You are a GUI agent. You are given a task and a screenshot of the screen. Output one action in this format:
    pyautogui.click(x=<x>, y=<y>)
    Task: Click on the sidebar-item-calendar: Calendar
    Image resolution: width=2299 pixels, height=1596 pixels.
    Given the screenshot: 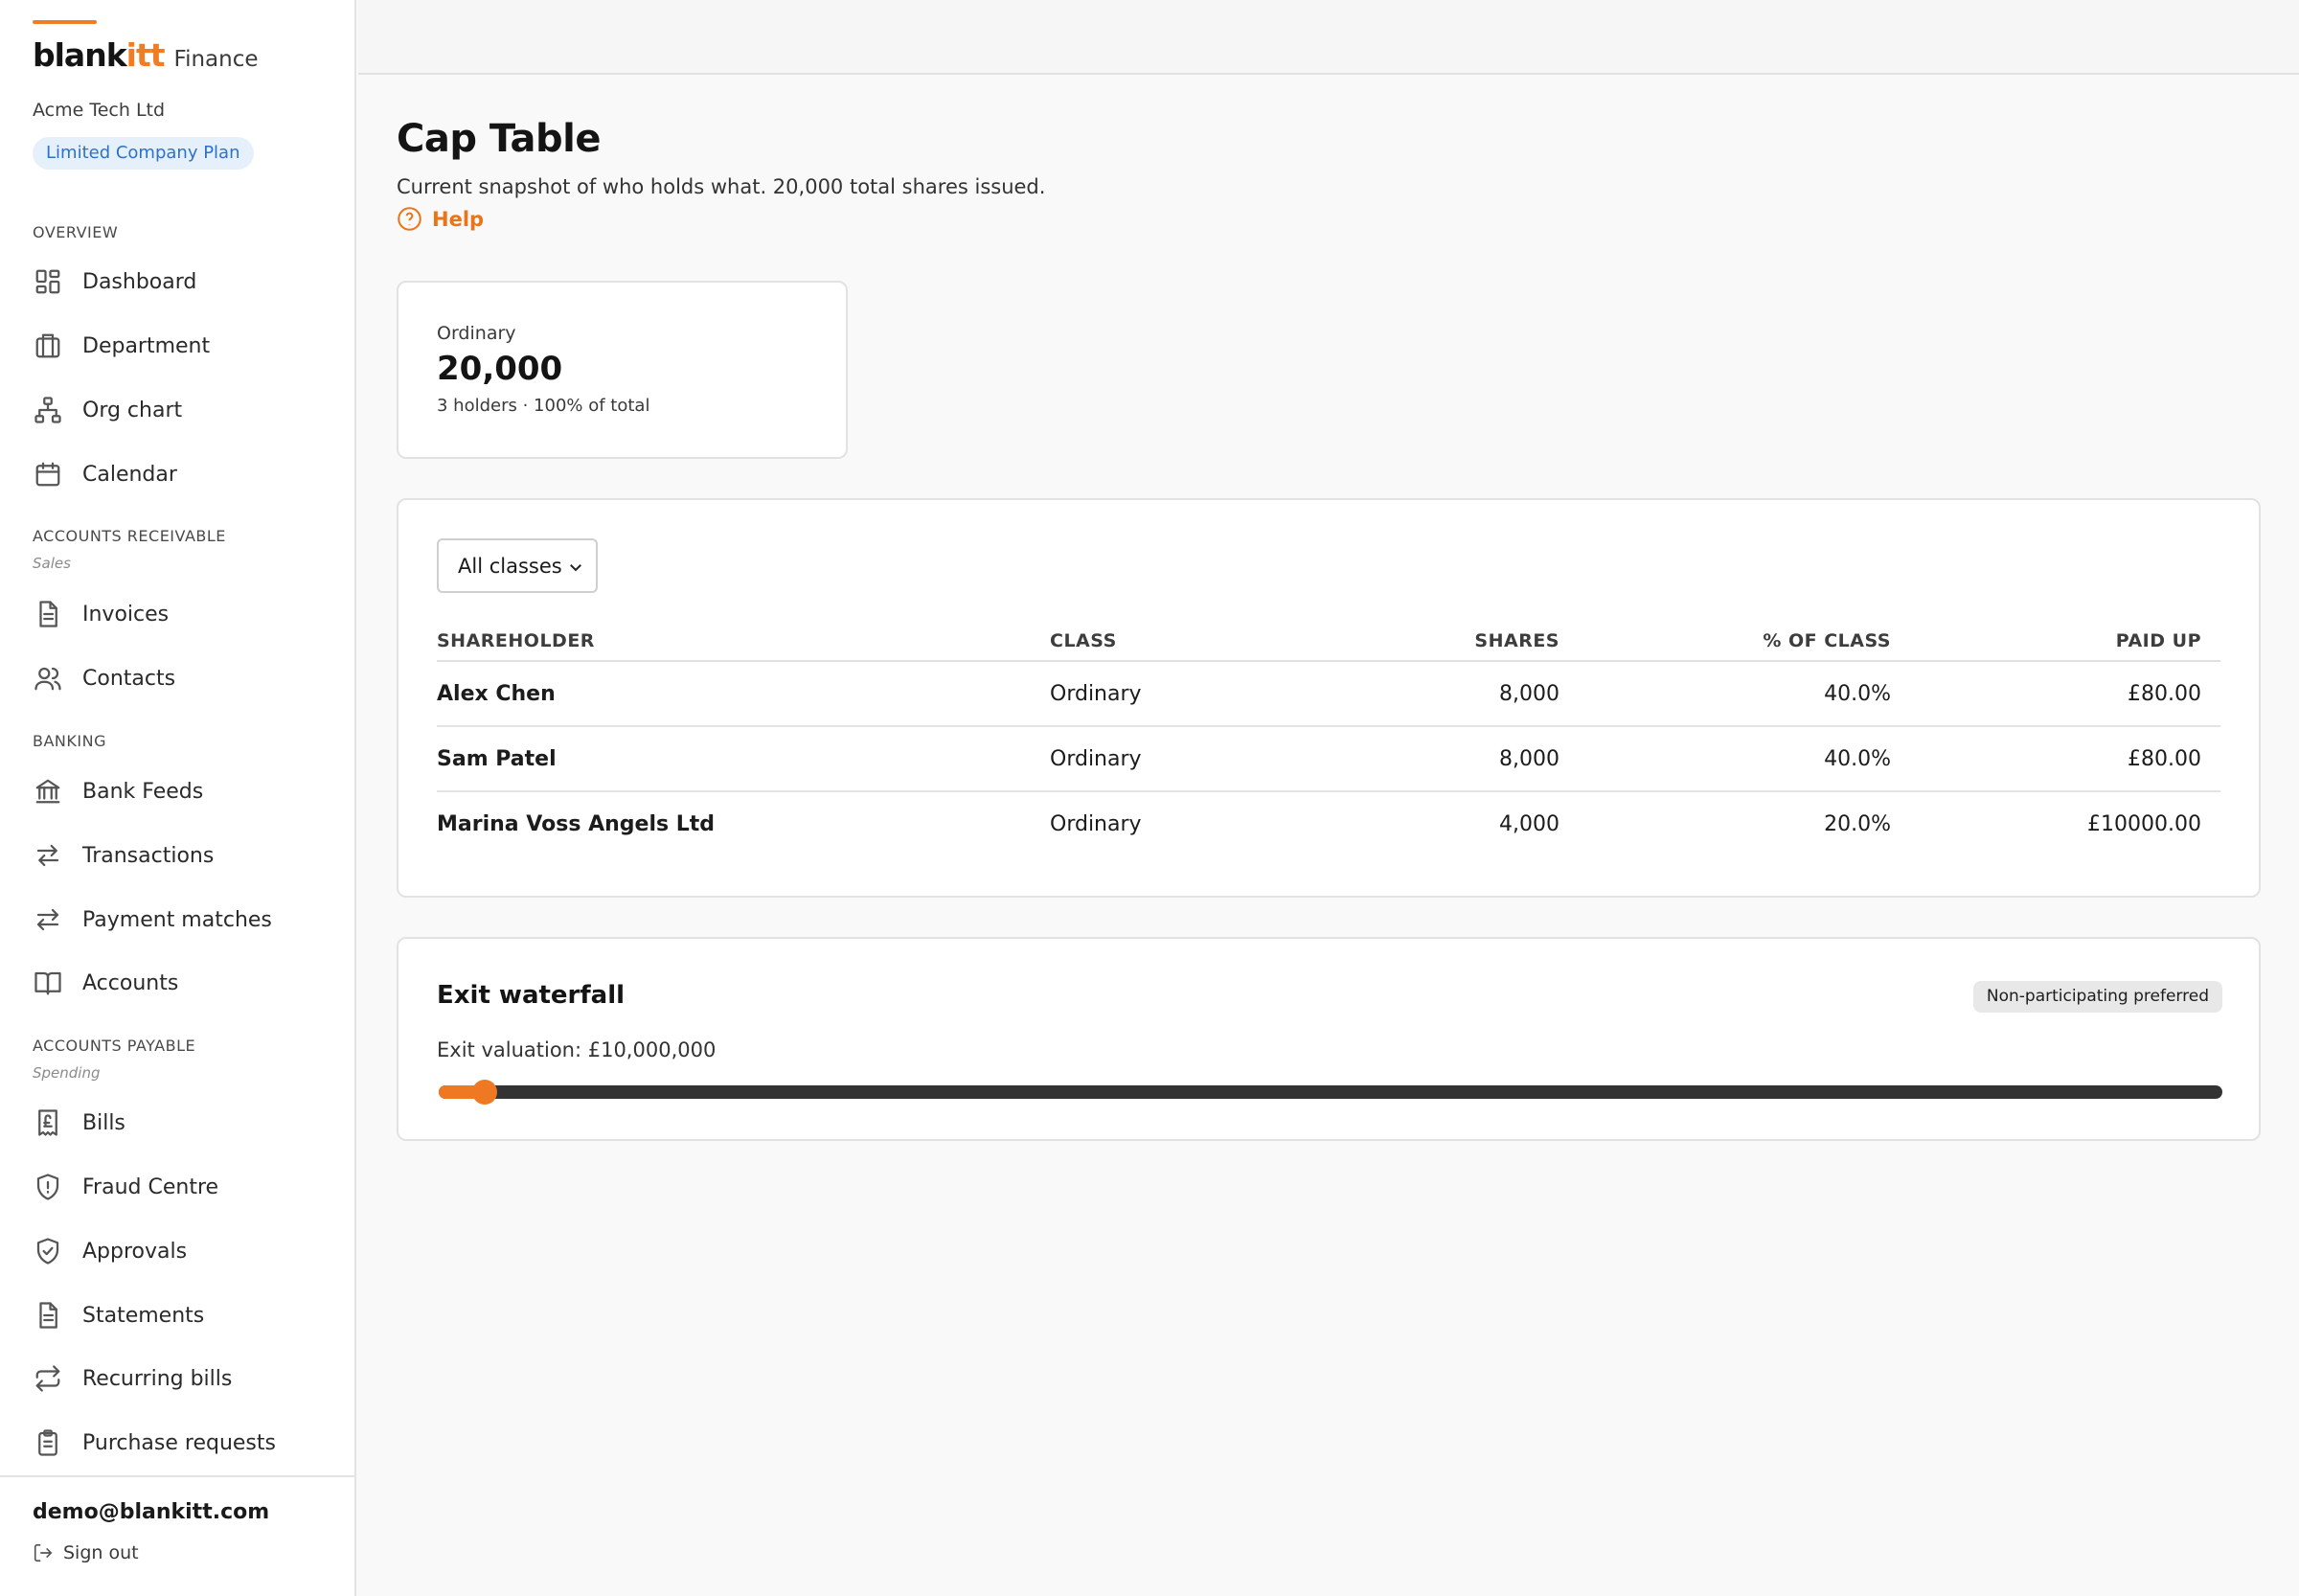 What is the action you would take?
    pyautogui.click(x=181, y=474)
    